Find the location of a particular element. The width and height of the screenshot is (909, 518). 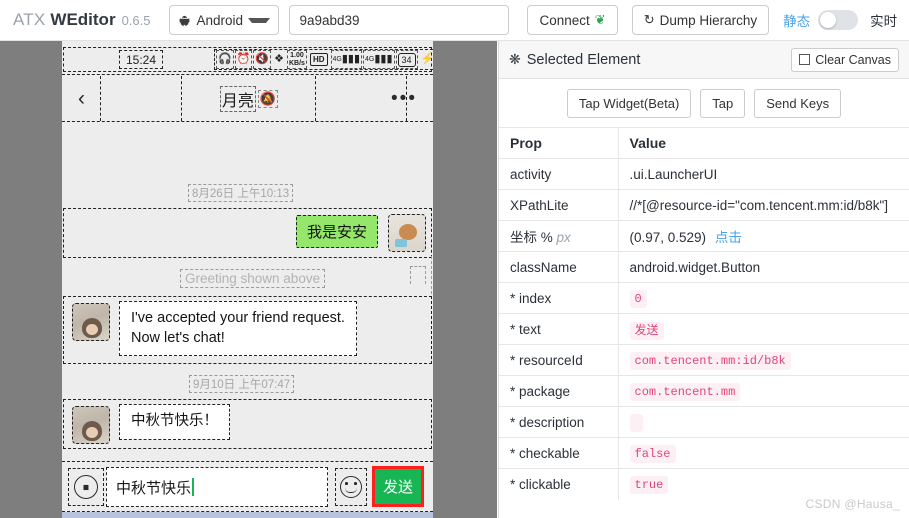

prop-value-code: 发送 is located at coordinates (646, 330).